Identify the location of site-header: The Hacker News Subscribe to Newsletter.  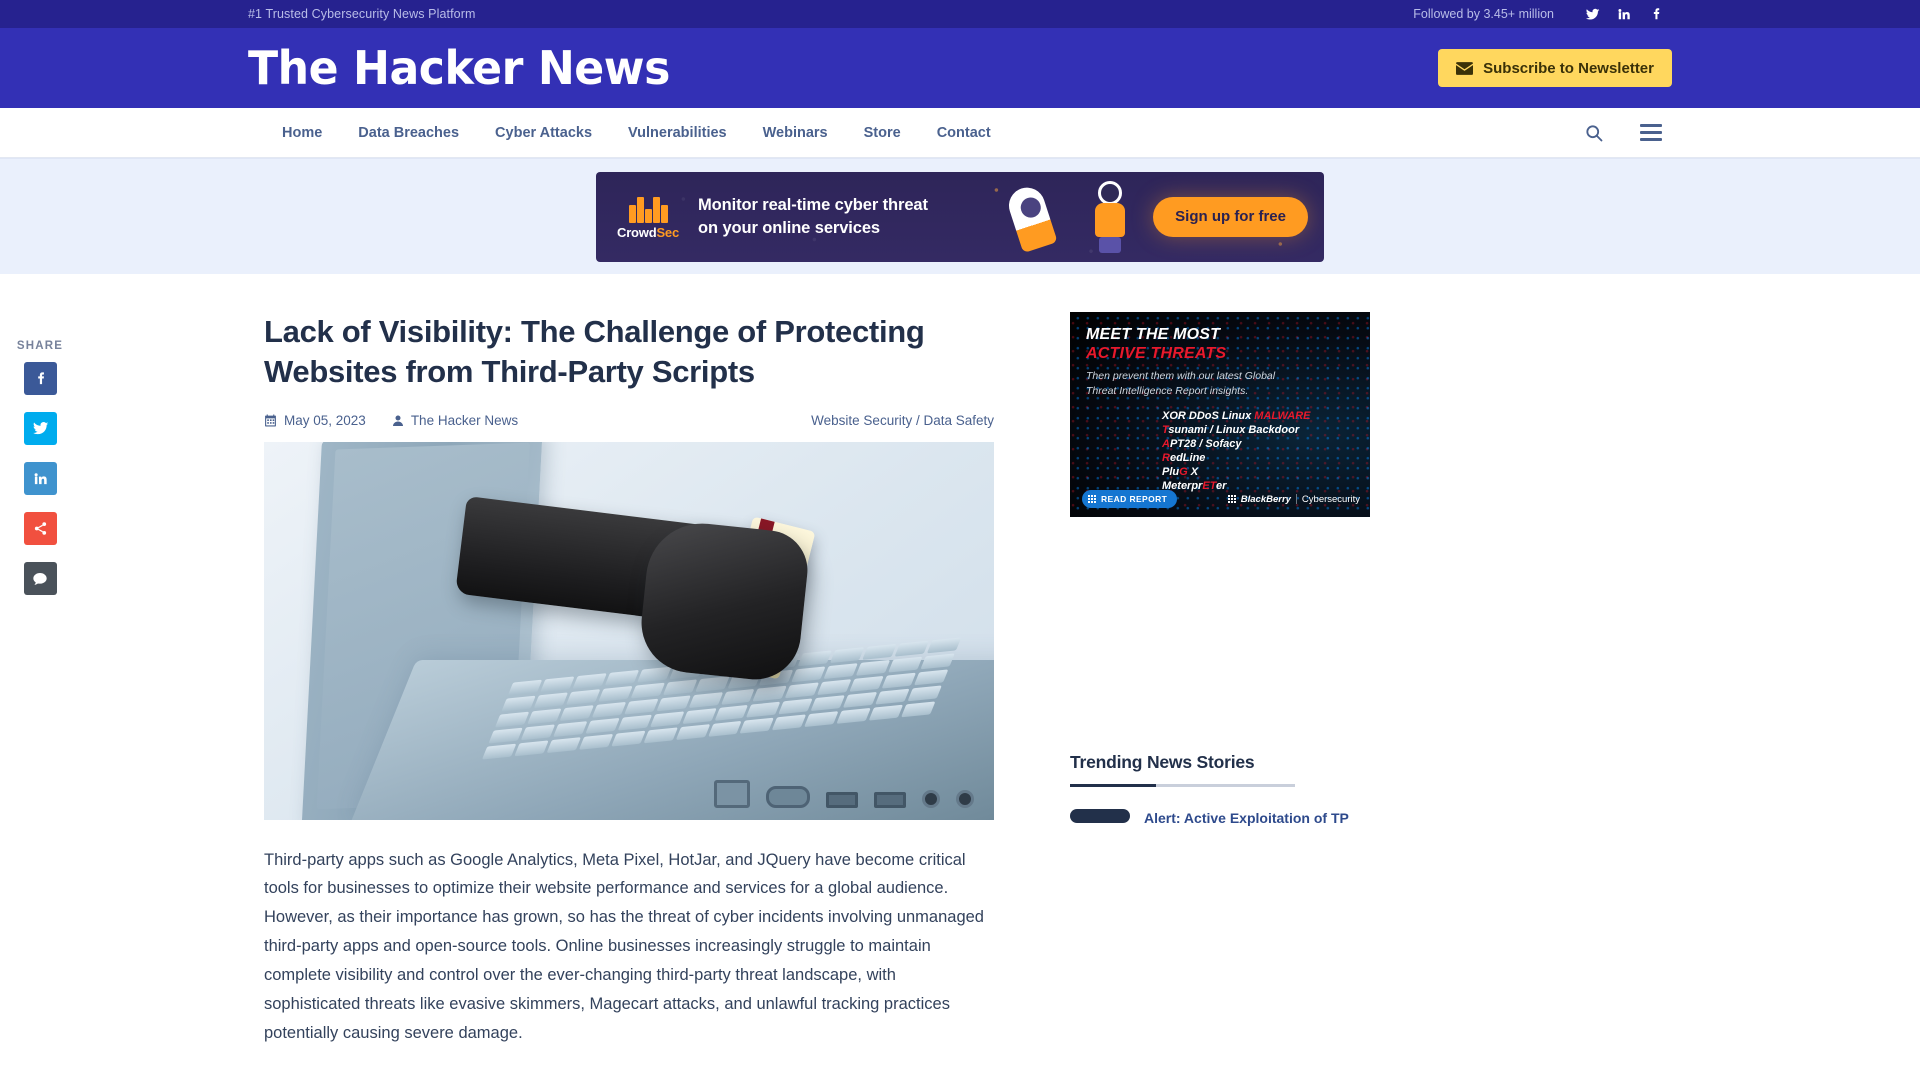
(960, 68).